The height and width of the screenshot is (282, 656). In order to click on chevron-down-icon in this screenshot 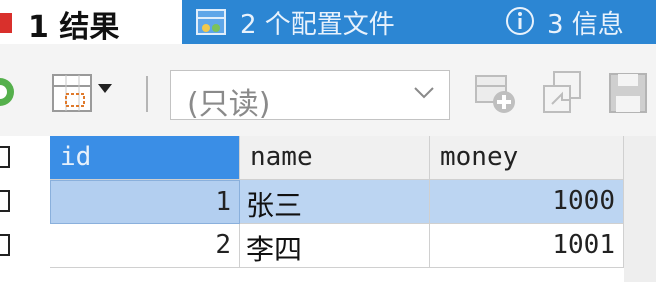, I will do `click(424, 93)`.